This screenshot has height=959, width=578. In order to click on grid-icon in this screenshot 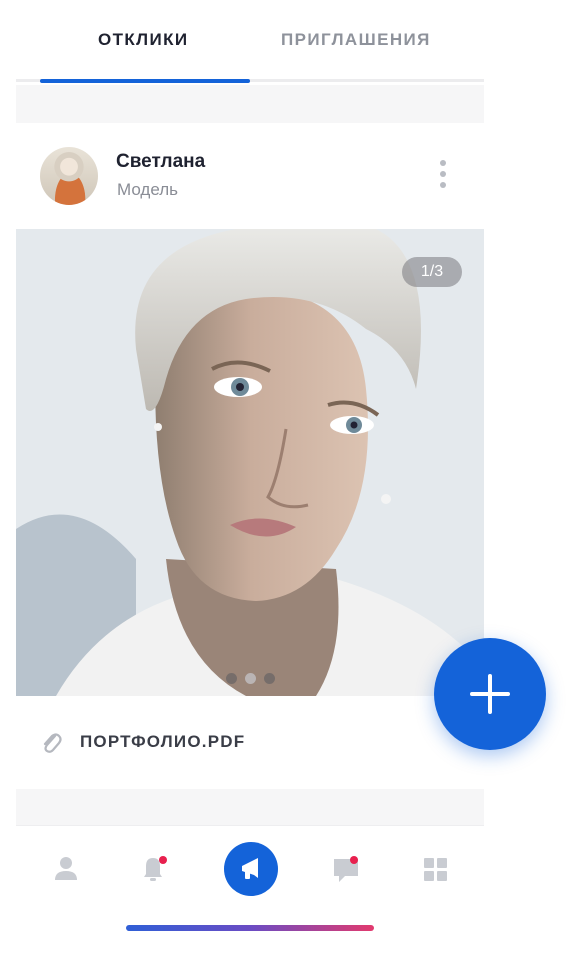, I will do `click(435, 869)`.